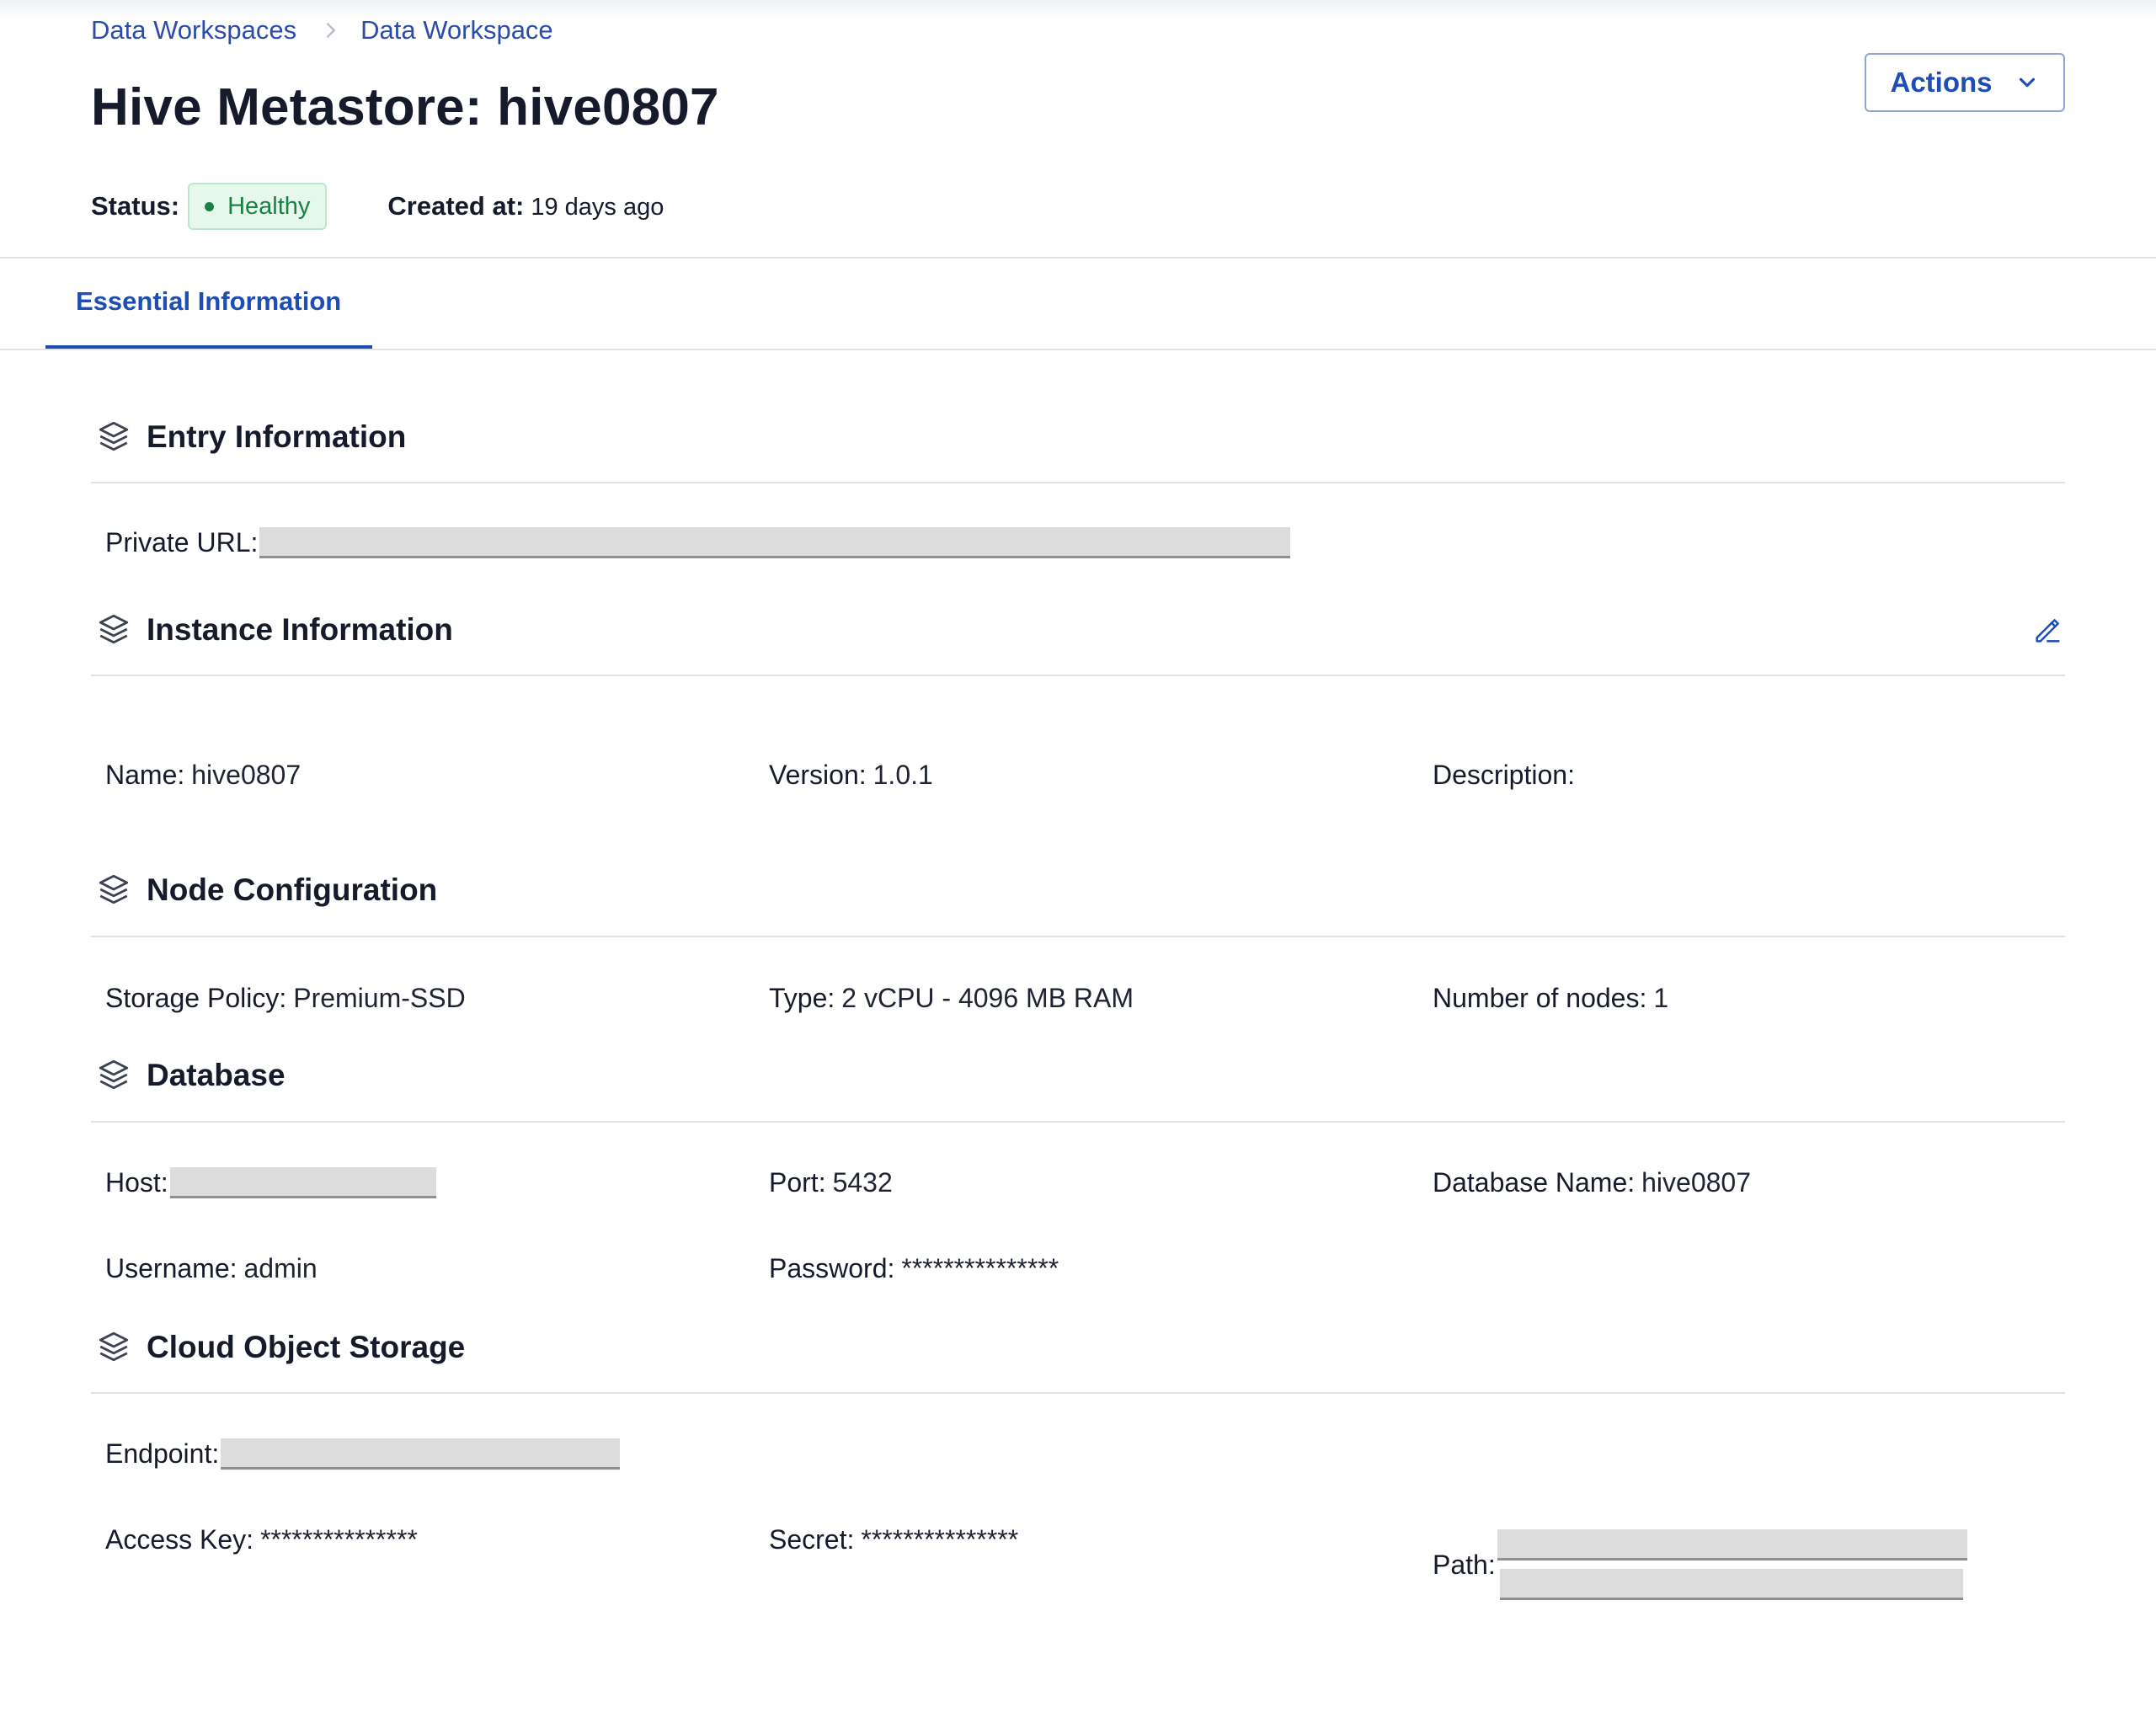  What do you see at coordinates (456, 30) in the screenshot?
I see `breadcrumb-data-workspace: Data Workspace` at bounding box center [456, 30].